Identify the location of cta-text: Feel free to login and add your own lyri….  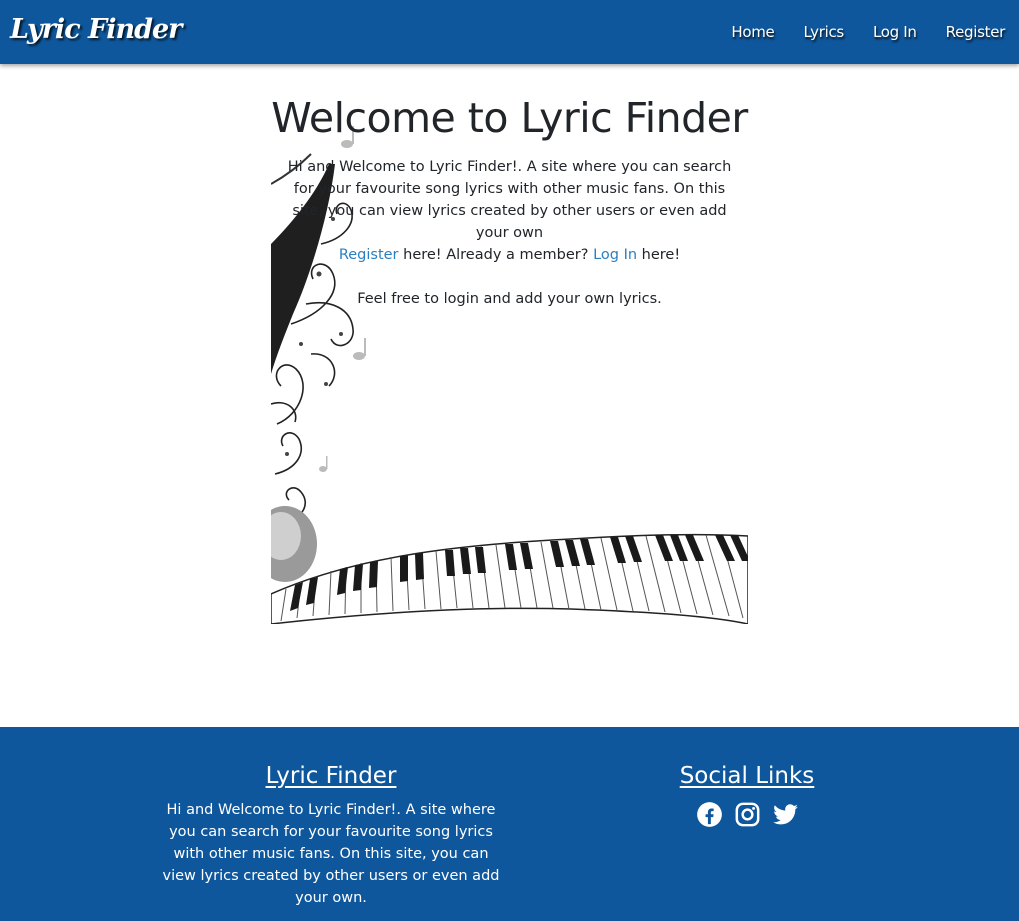
(509, 299).